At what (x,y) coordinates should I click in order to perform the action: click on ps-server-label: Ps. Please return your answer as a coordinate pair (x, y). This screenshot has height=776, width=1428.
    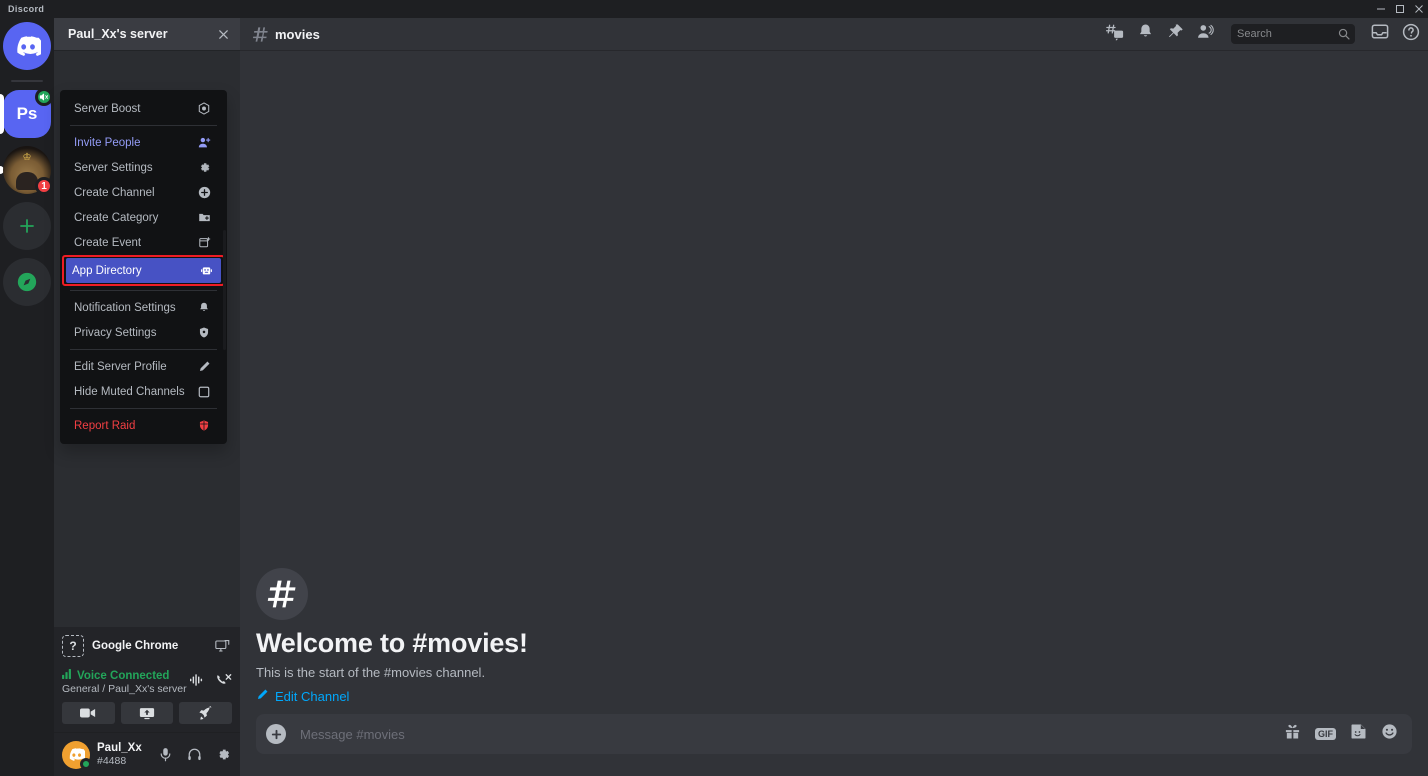
    Looking at the image, I should click on (27, 113).